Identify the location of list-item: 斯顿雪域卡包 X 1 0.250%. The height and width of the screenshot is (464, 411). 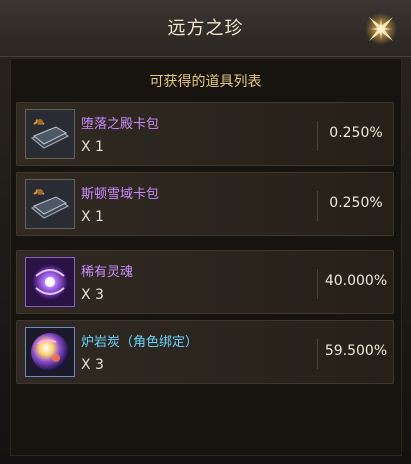
(205, 204).